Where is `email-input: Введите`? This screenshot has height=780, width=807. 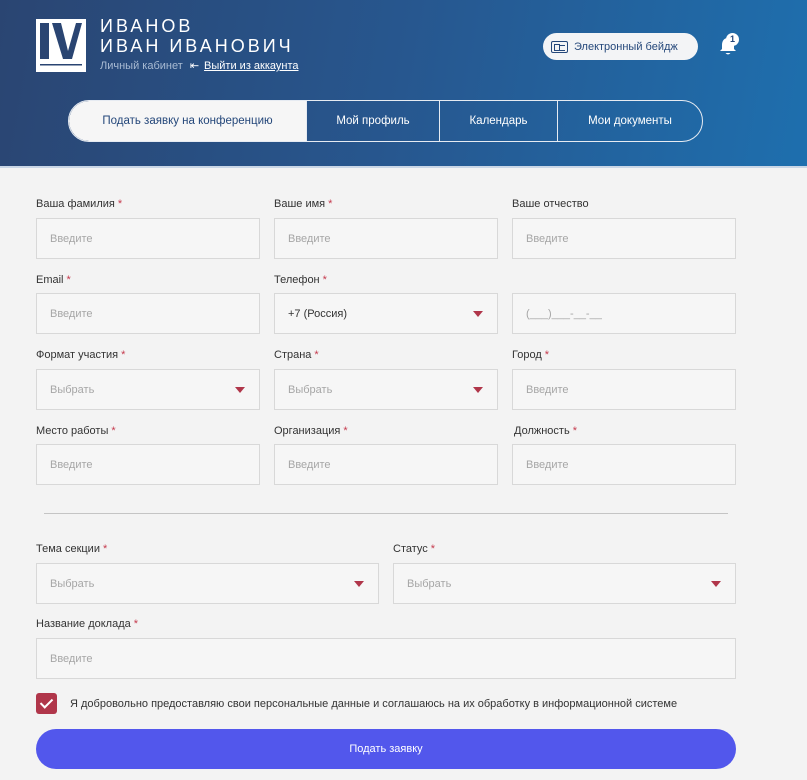
email-input: Введите is located at coordinates (148, 313).